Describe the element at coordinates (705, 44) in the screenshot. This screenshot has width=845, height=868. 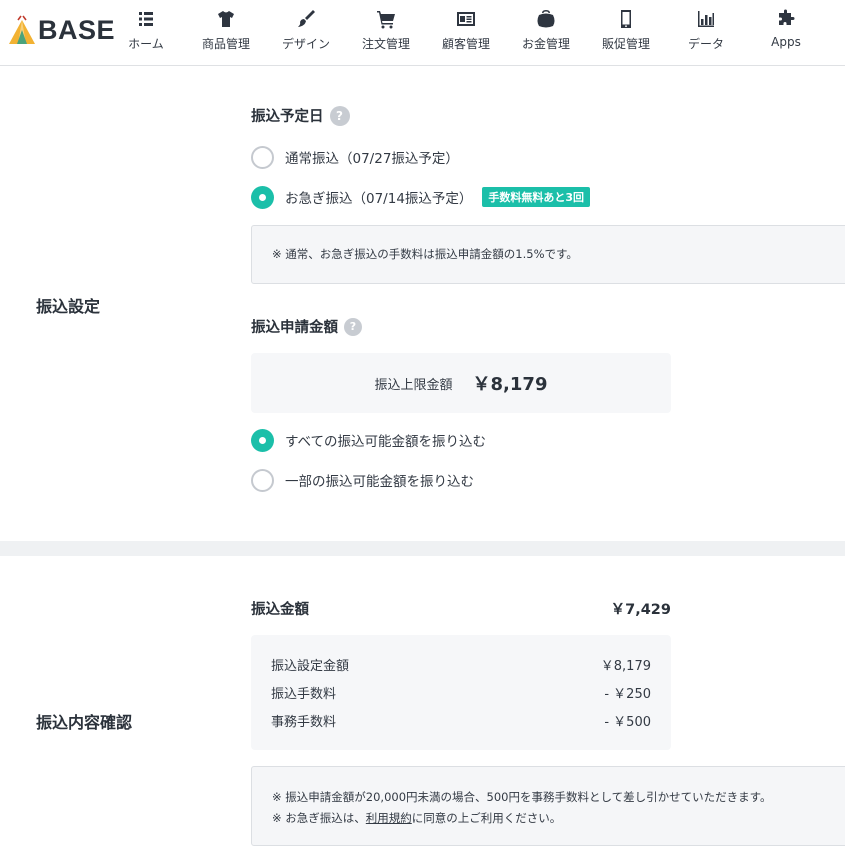
I see `nav-label: データ` at that location.